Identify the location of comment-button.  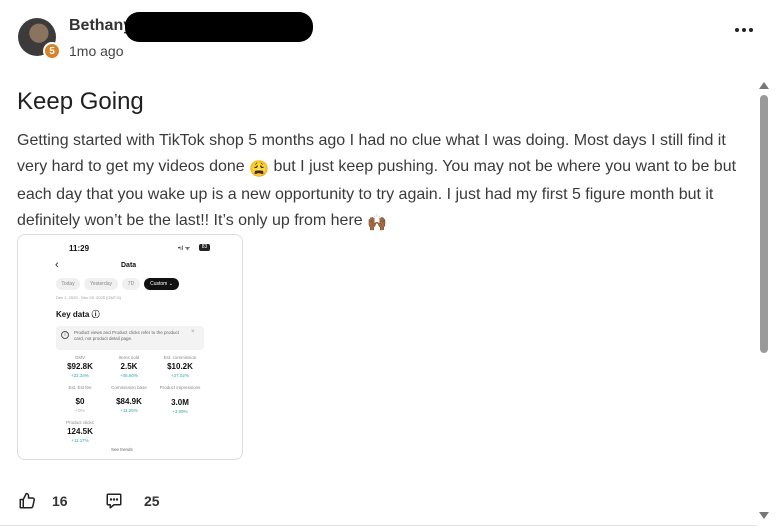
(114, 501).